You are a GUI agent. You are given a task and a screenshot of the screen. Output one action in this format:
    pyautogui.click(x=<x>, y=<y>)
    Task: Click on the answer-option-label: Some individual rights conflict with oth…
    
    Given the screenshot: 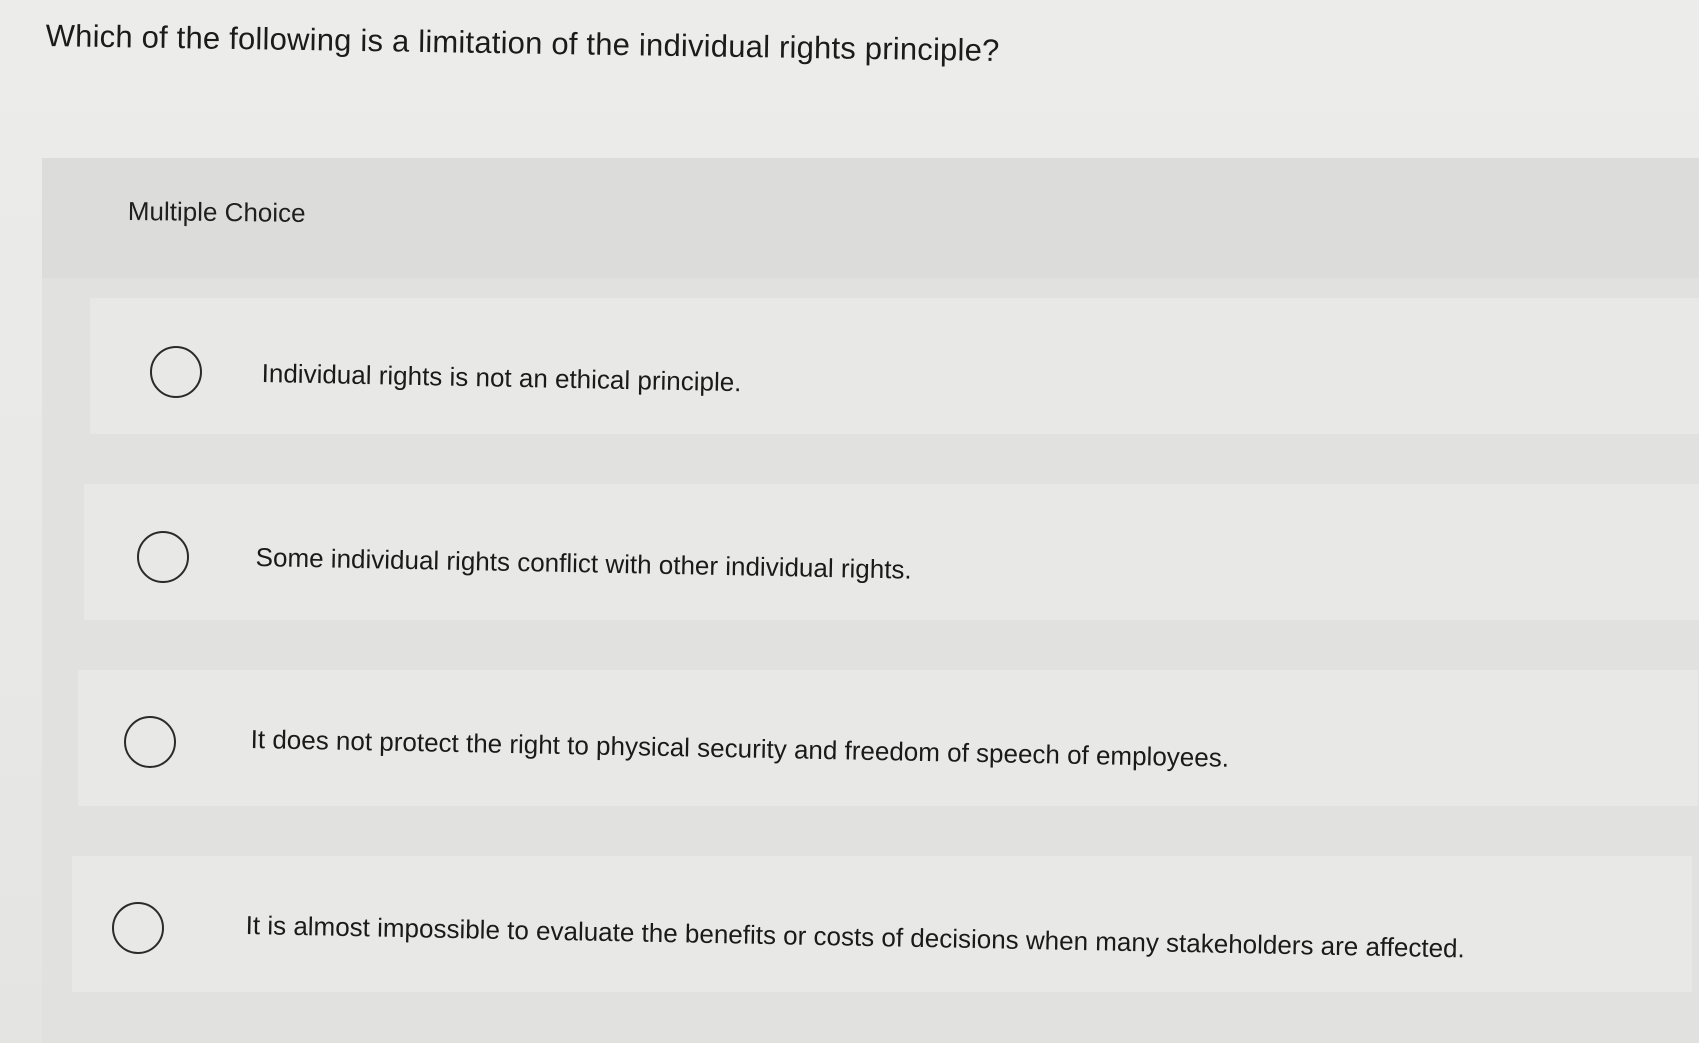 What is the action you would take?
    pyautogui.click(x=583, y=564)
    